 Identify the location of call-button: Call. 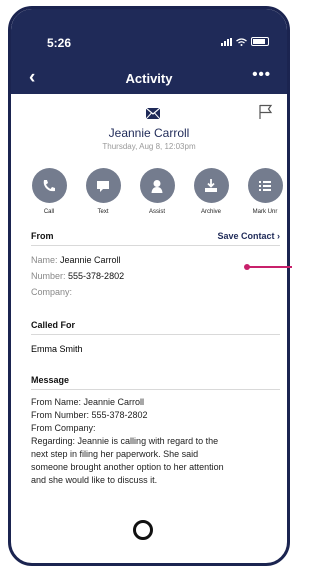
(49, 191).